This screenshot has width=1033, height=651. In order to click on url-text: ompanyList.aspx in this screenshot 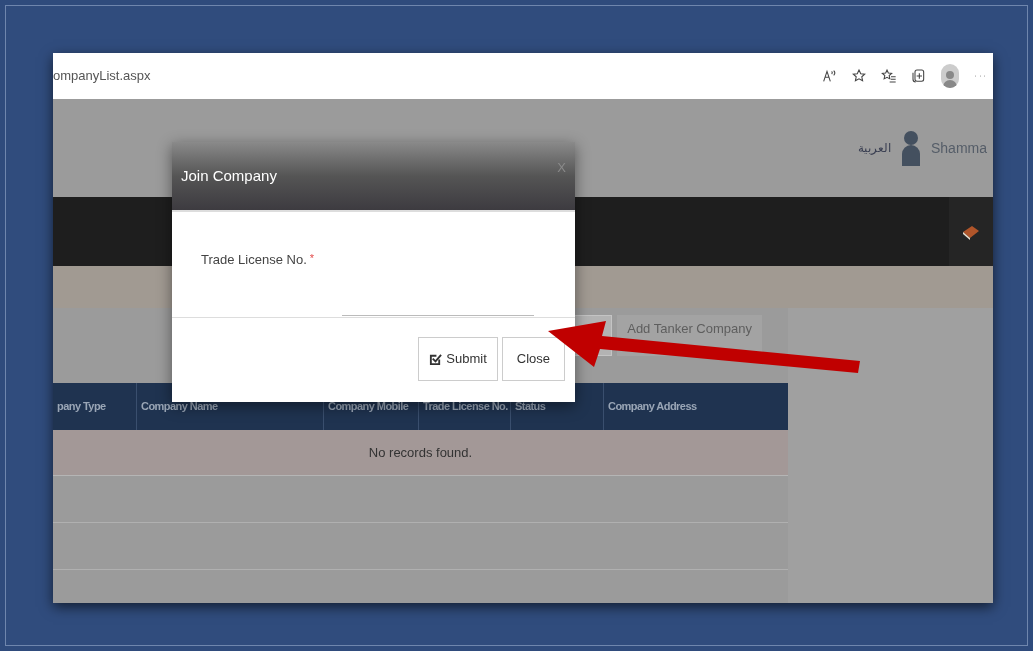, I will do `click(437, 76)`.